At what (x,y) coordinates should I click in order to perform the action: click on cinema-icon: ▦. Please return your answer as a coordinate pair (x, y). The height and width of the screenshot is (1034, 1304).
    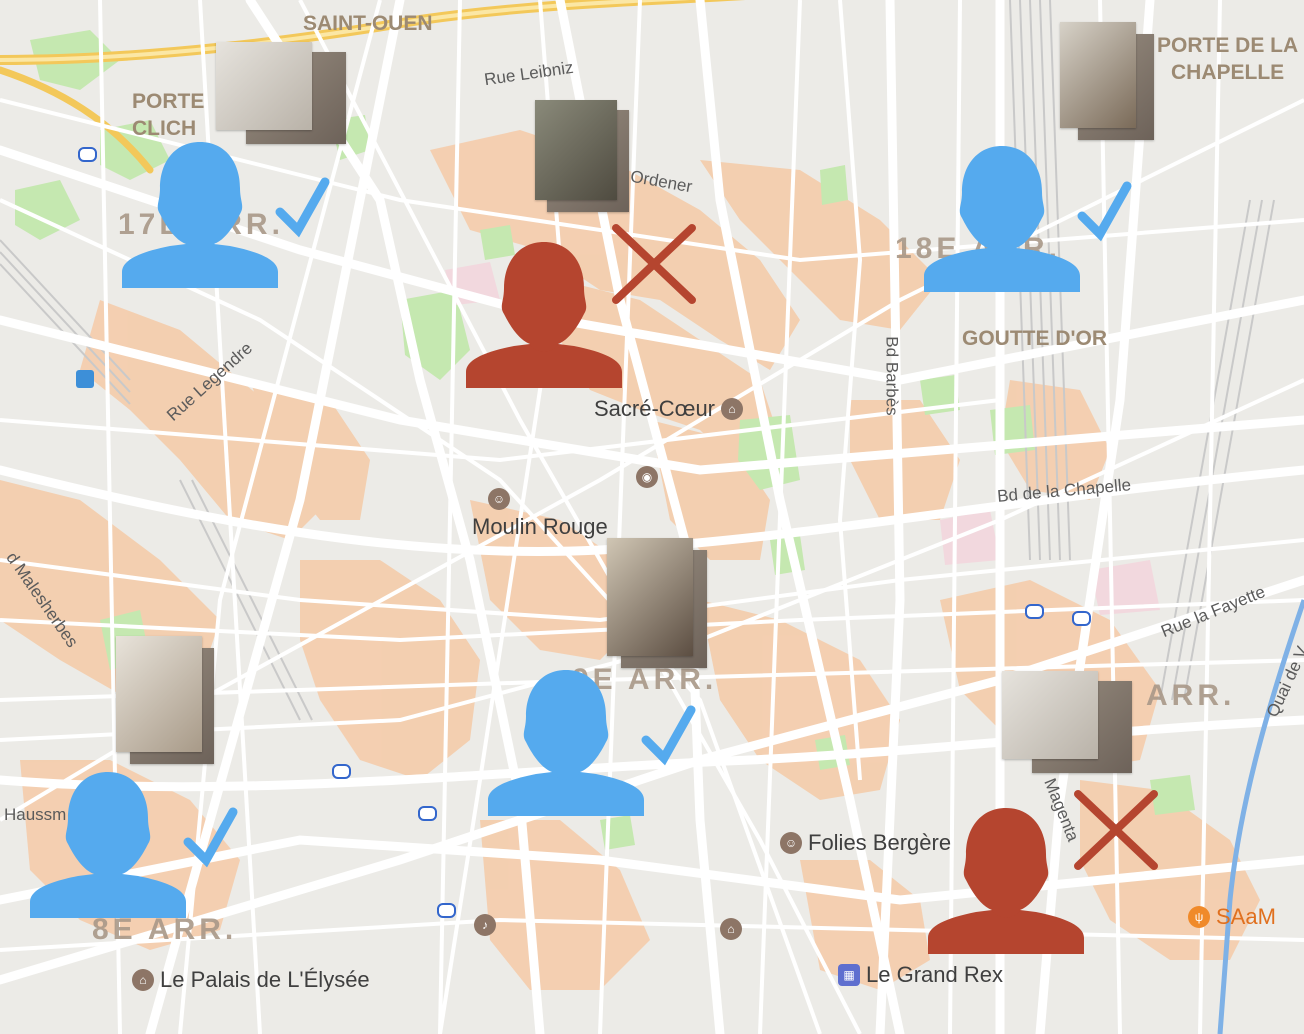
    Looking at the image, I should click on (849, 975).